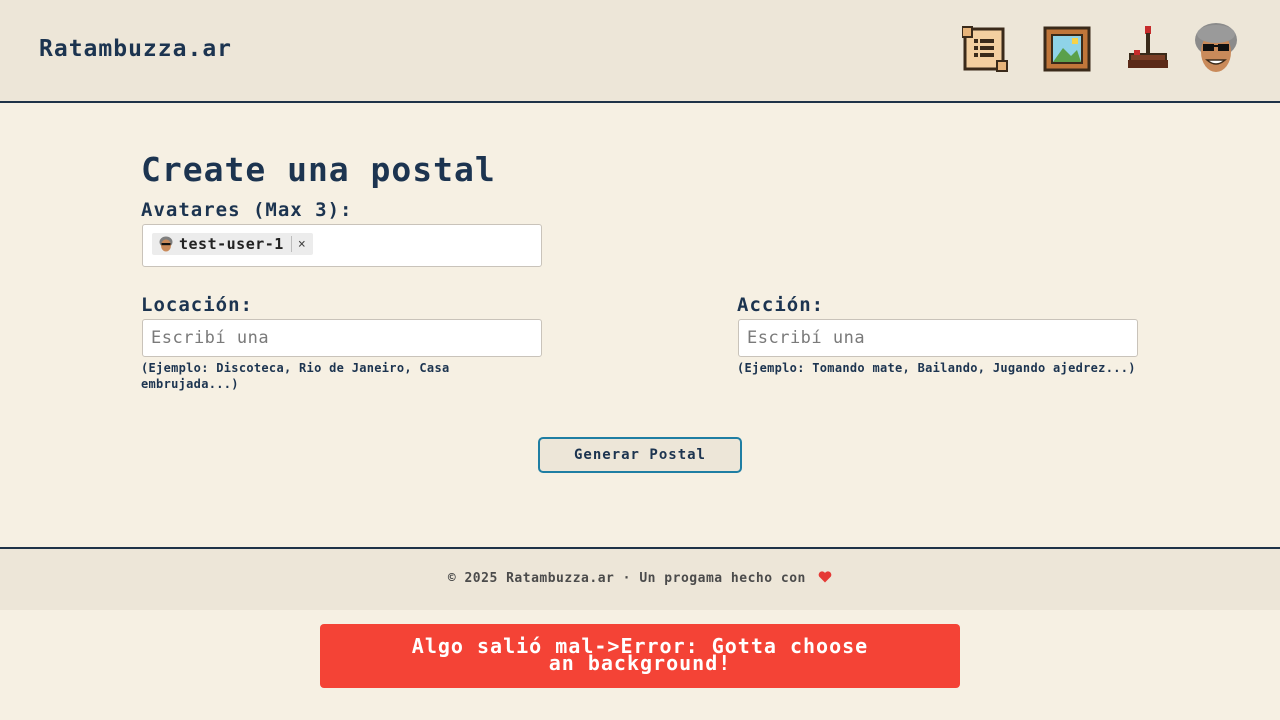 This screenshot has width=1280, height=720. What do you see at coordinates (640, 51) in the screenshot?
I see `site-header: Ratambuzza.ar` at bounding box center [640, 51].